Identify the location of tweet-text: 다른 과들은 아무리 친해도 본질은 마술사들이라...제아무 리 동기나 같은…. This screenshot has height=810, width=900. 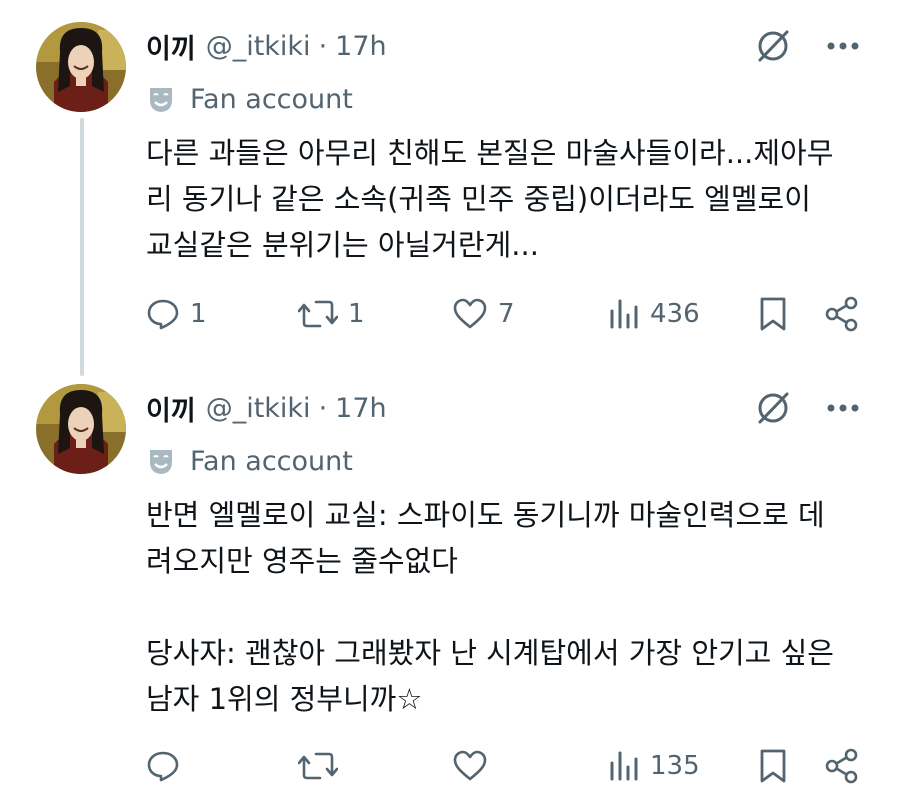
(490, 199).